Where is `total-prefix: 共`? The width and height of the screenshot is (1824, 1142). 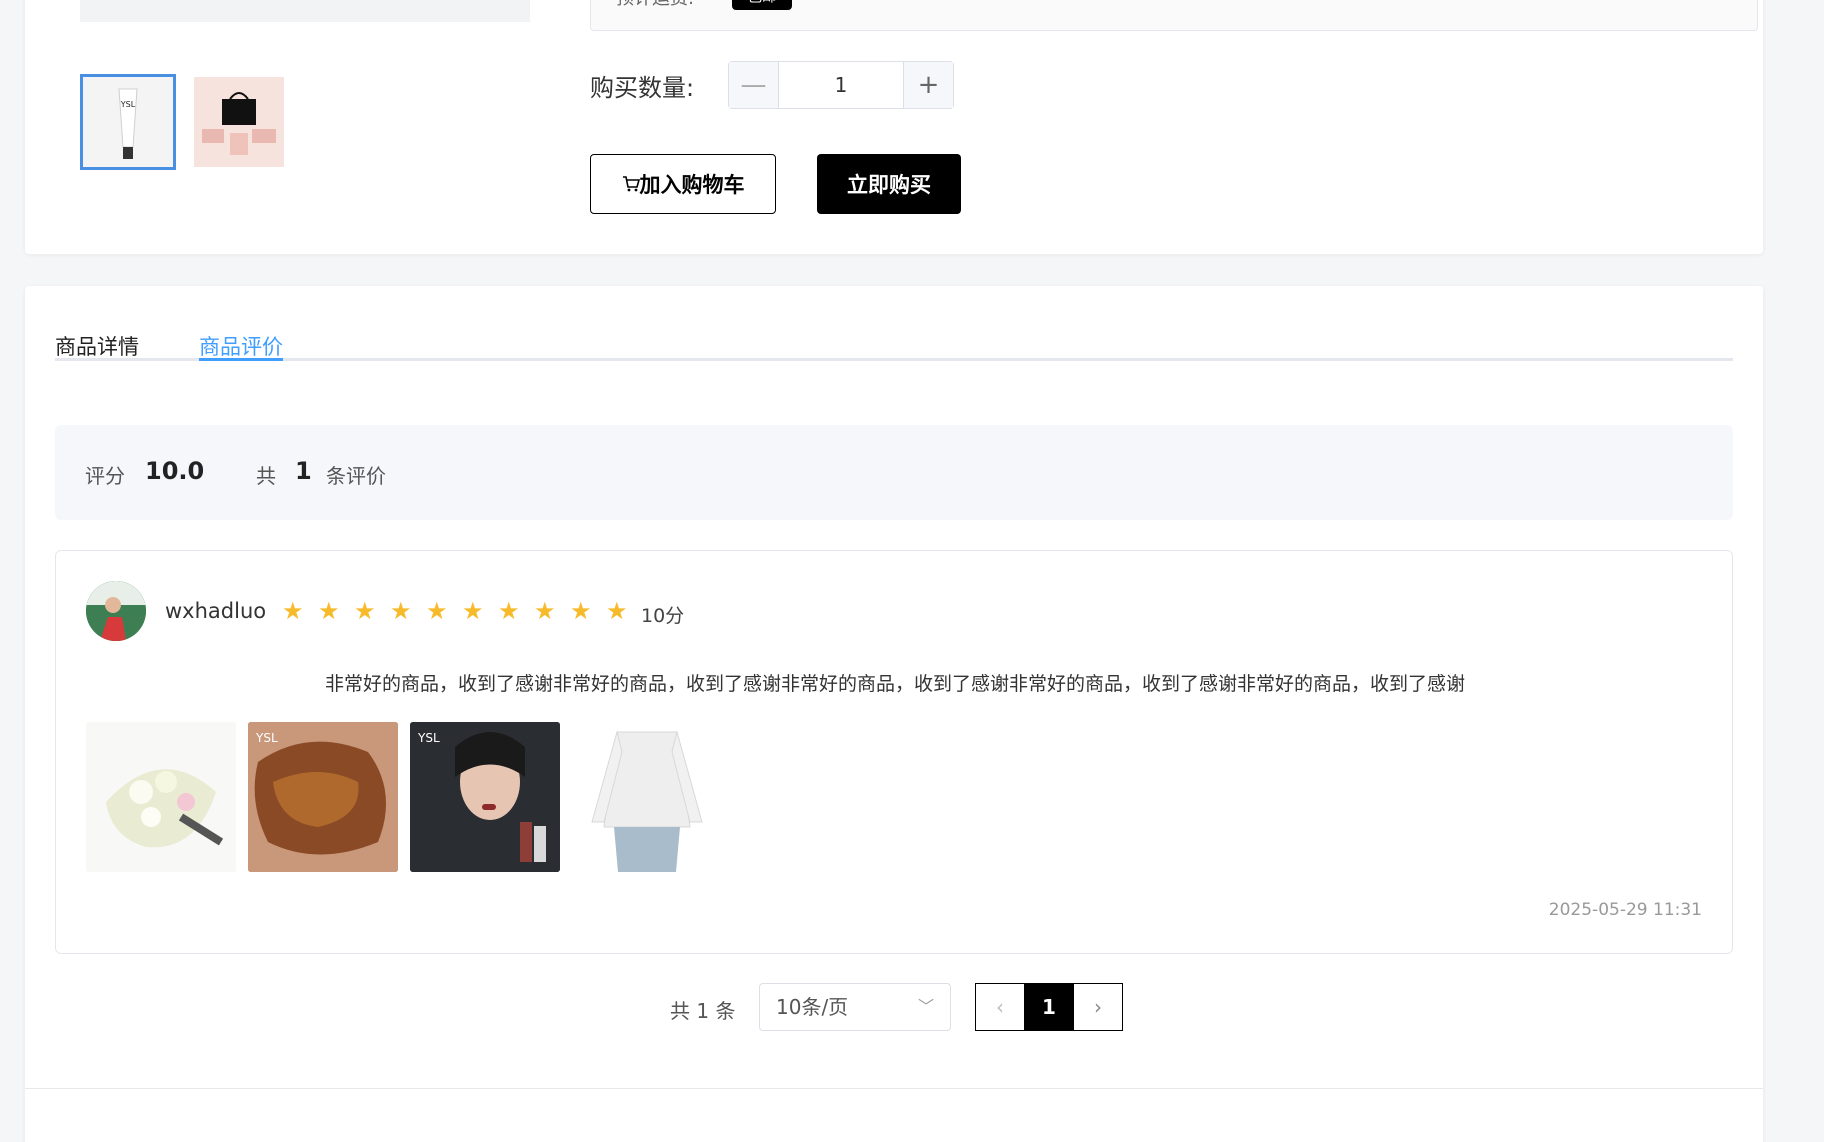
total-prefix: 共 is located at coordinates (266, 476).